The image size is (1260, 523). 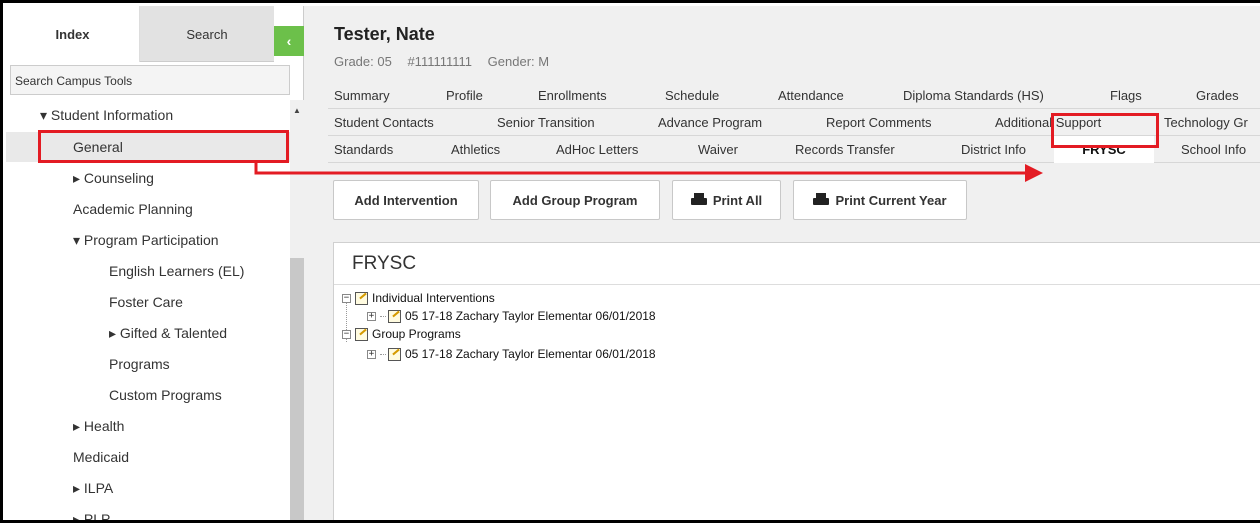 What do you see at coordinates (692, 95) in the screenshot?
I see `tab-schedule: Schedule` at bounding box center [692, 95].